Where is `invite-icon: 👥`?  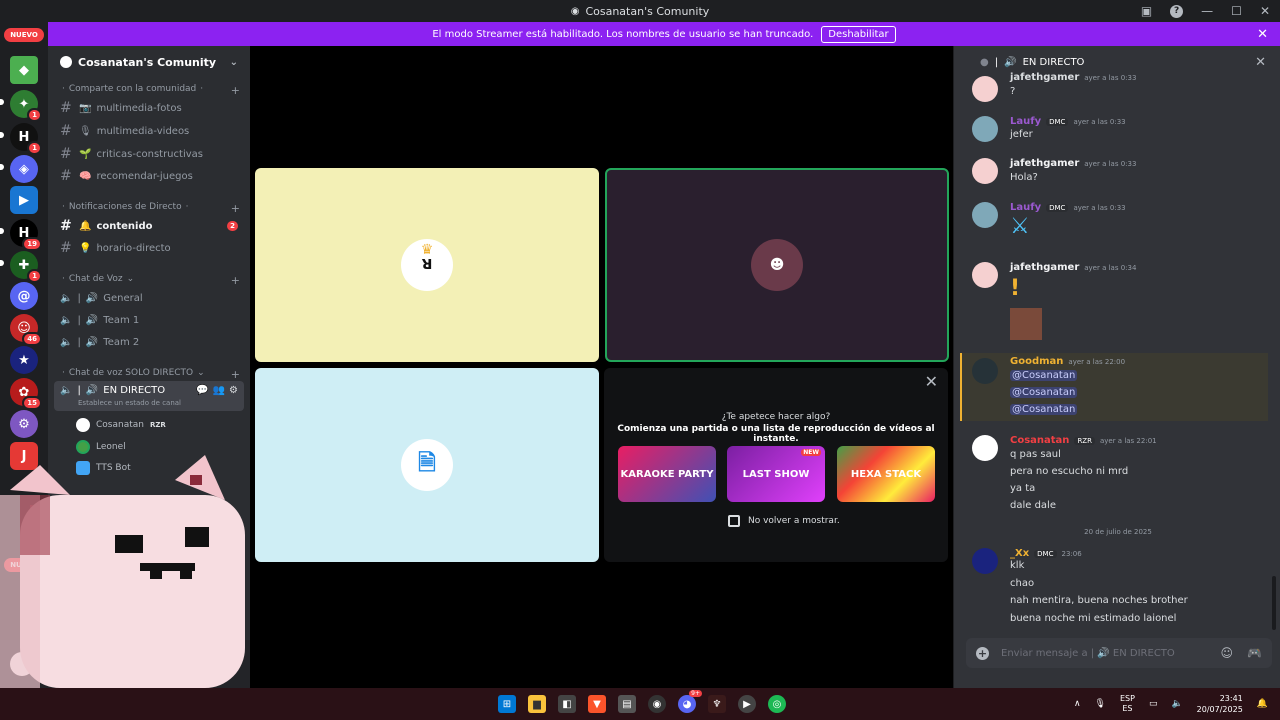
invite-icon: 👥 is located at coordinates (219, 390).